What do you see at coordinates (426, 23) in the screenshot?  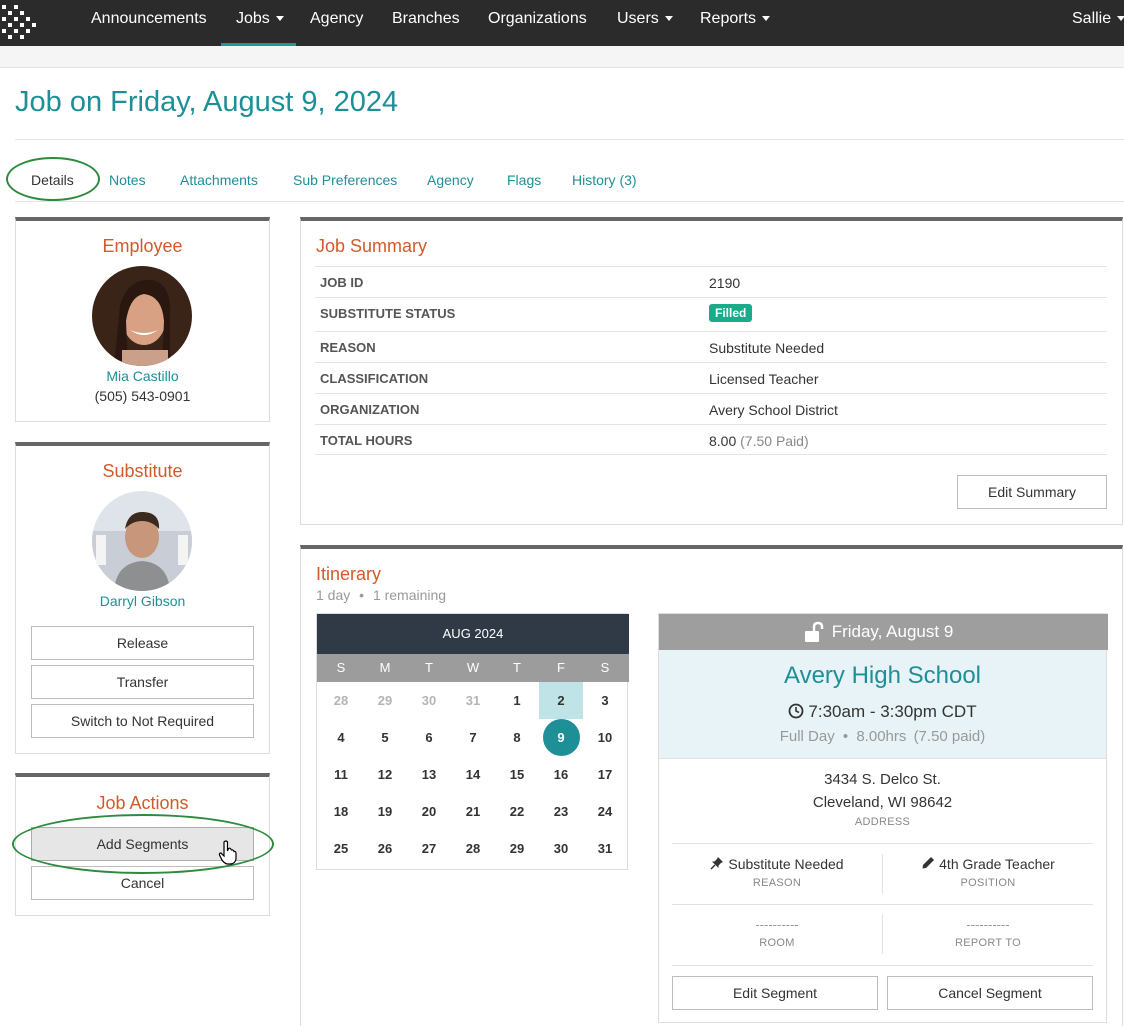 I see `nav-branches: Branches` at bounding box center [426, 23].